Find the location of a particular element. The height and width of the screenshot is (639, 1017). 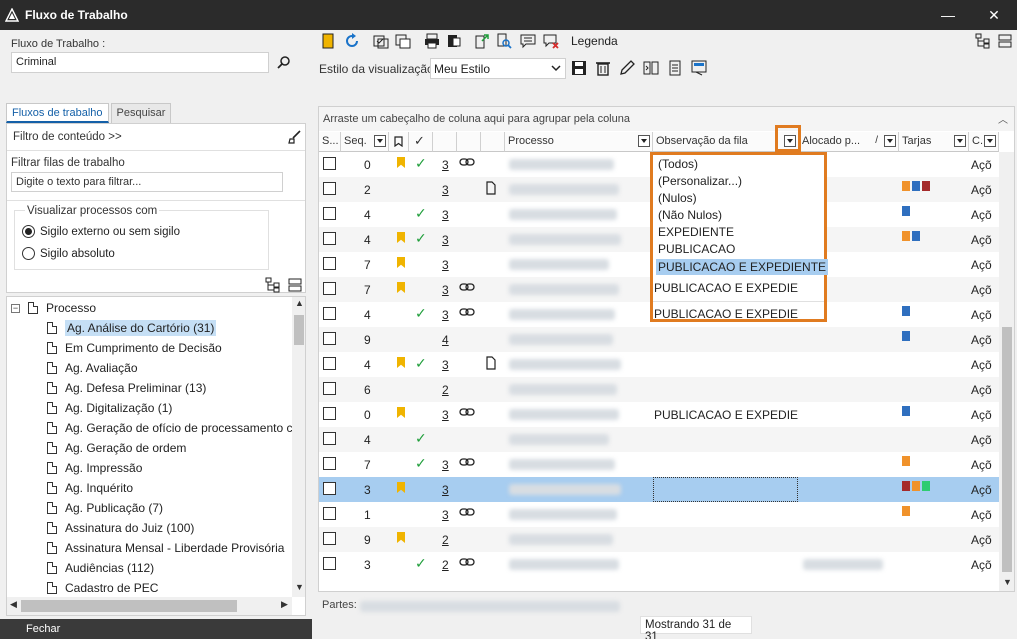

table-row: 9 4 Açõ is located at coordinates (659, 339).